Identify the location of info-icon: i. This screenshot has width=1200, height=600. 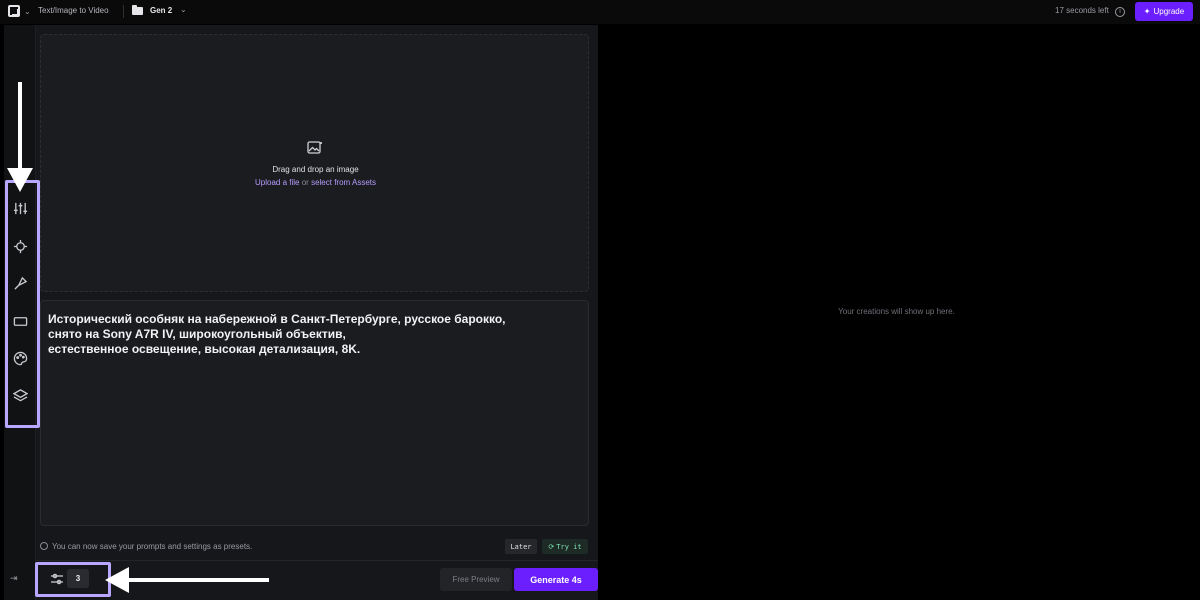
(1120, 12).